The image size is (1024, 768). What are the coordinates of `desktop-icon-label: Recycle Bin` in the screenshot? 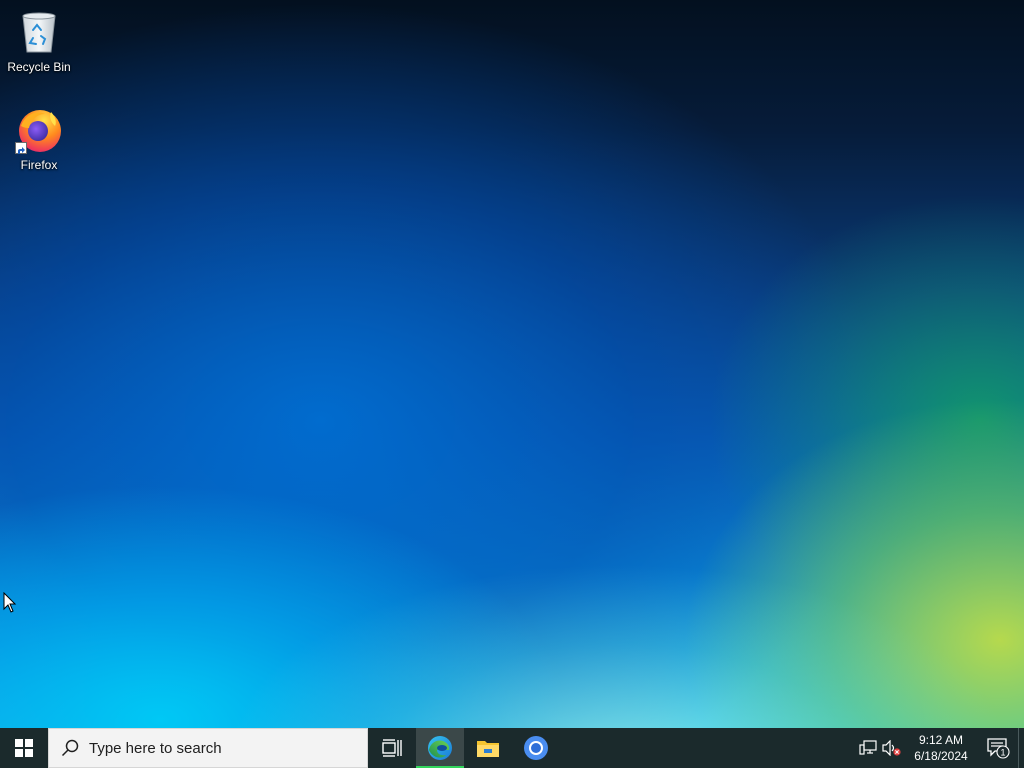 It's located at (39, 67).